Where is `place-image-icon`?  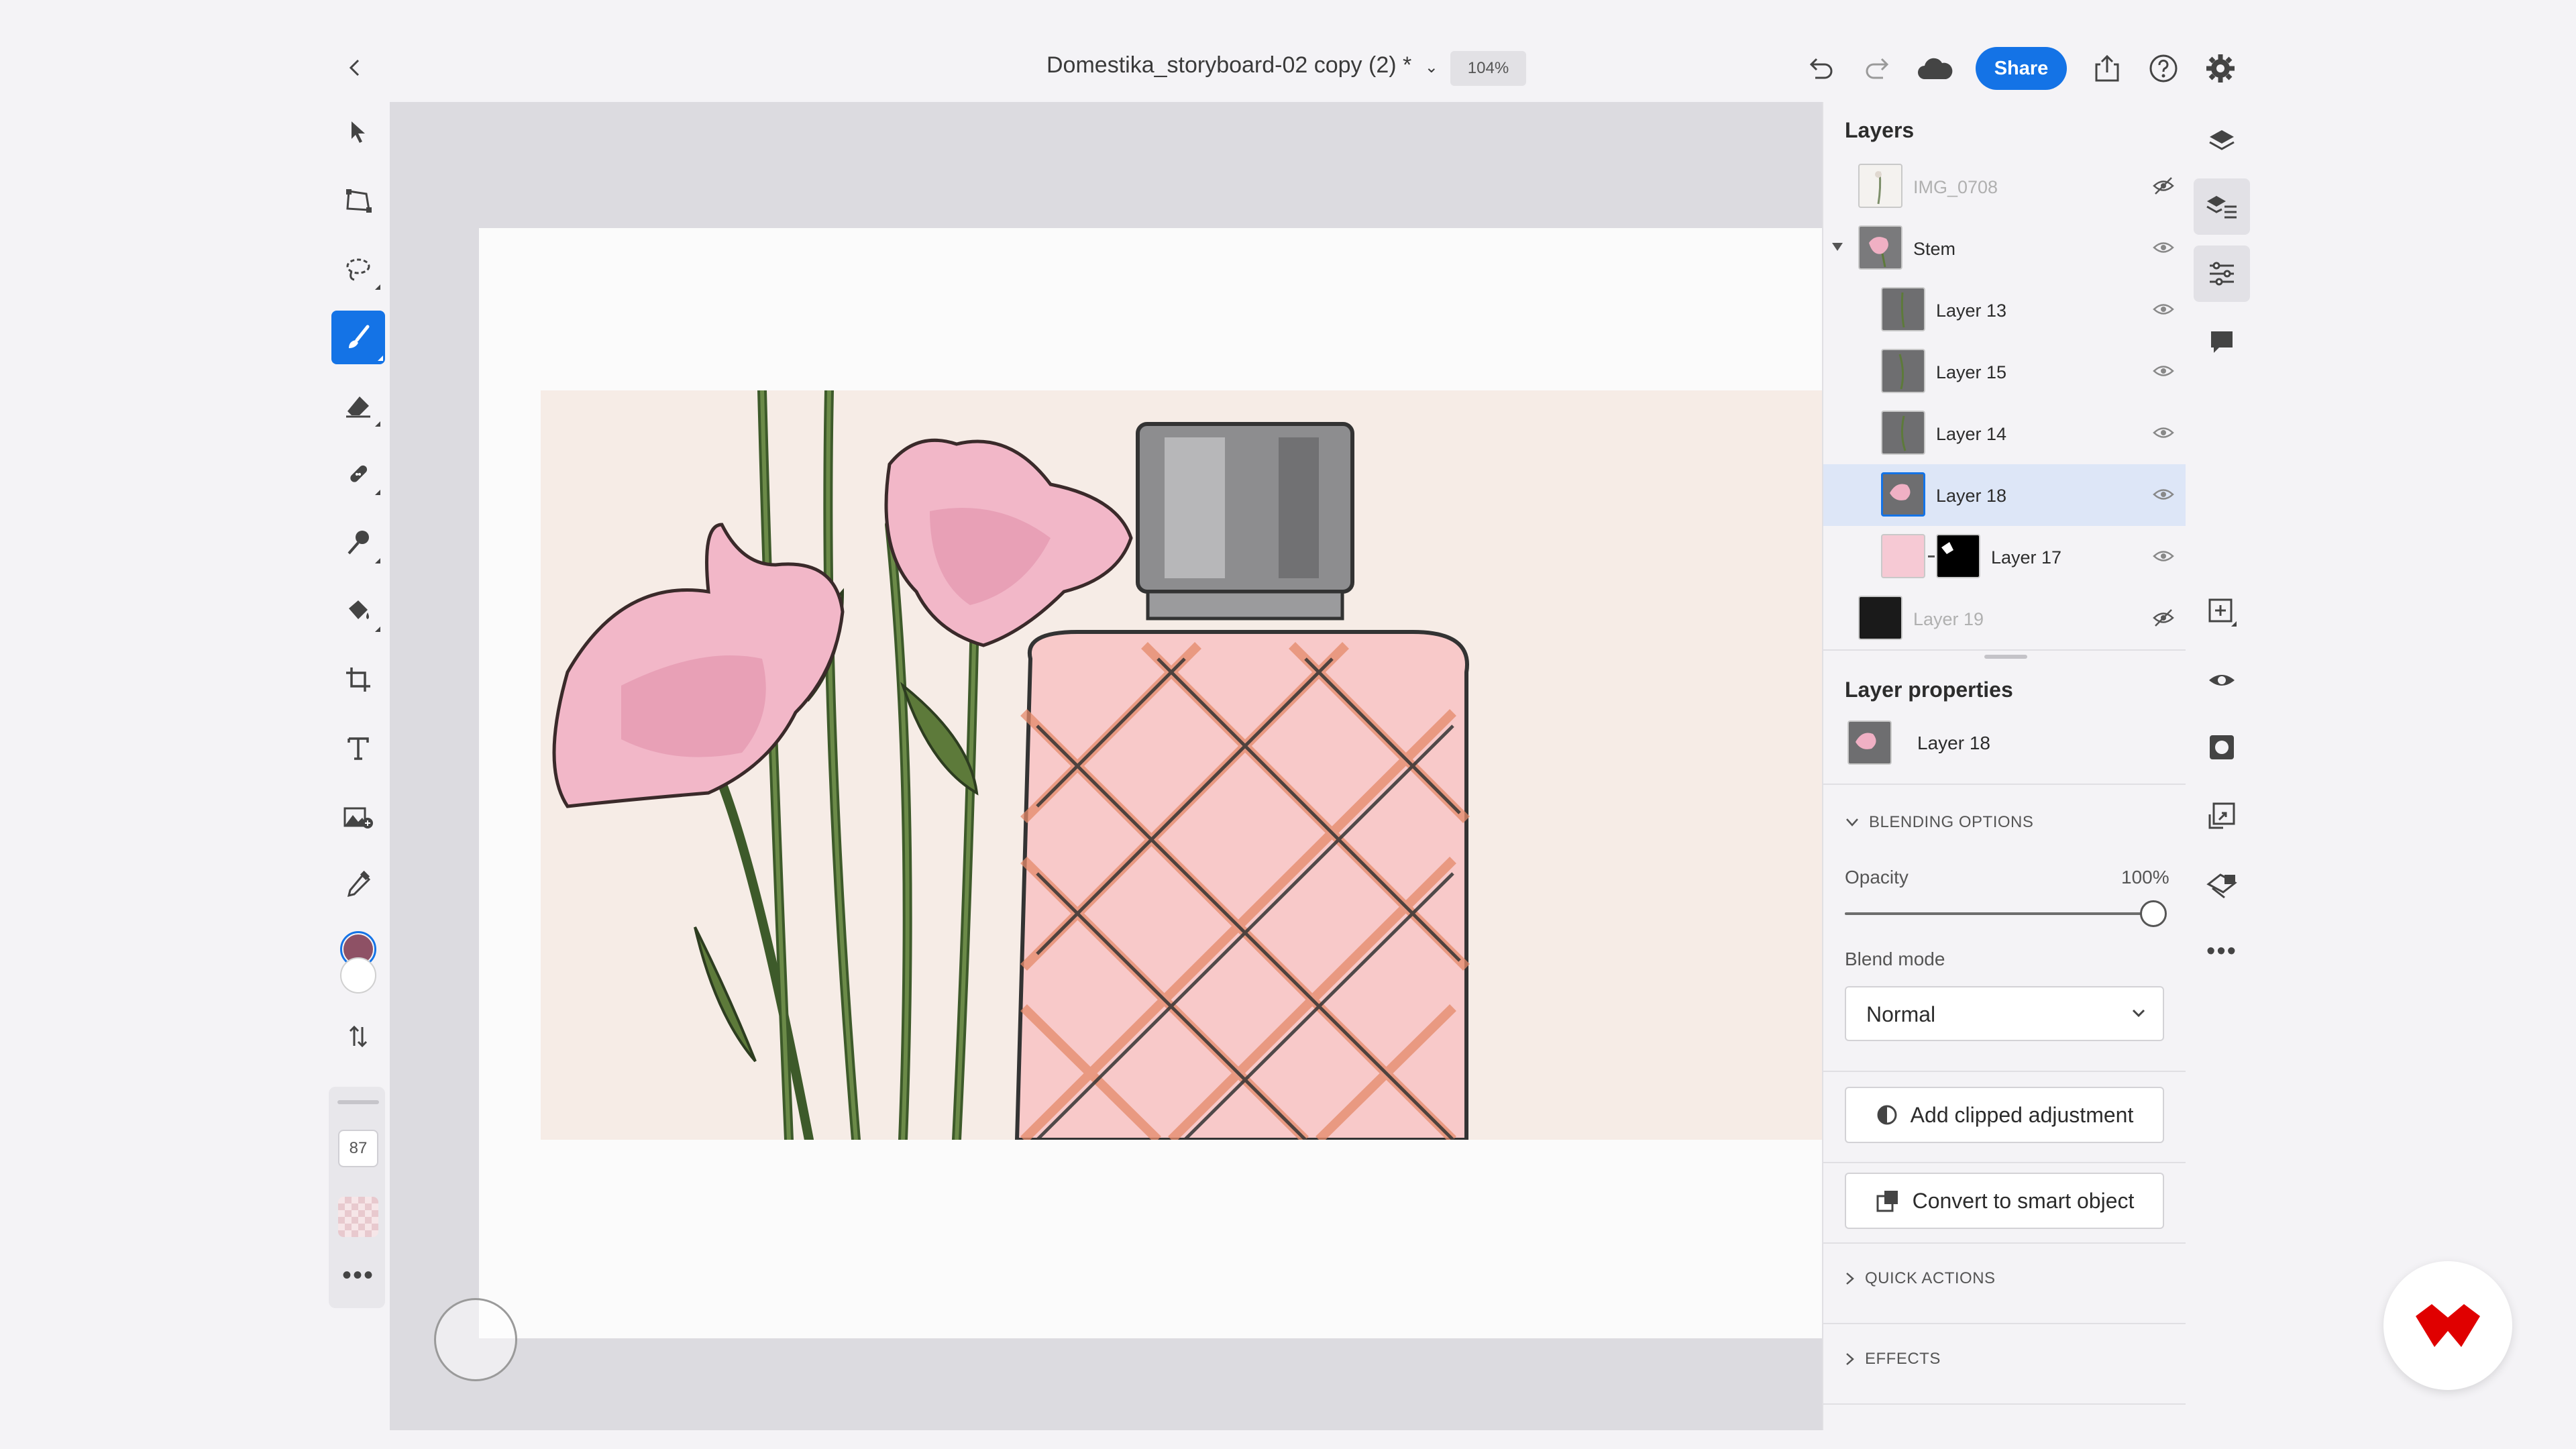
place-image-icon is located at coordinates (358, 817).